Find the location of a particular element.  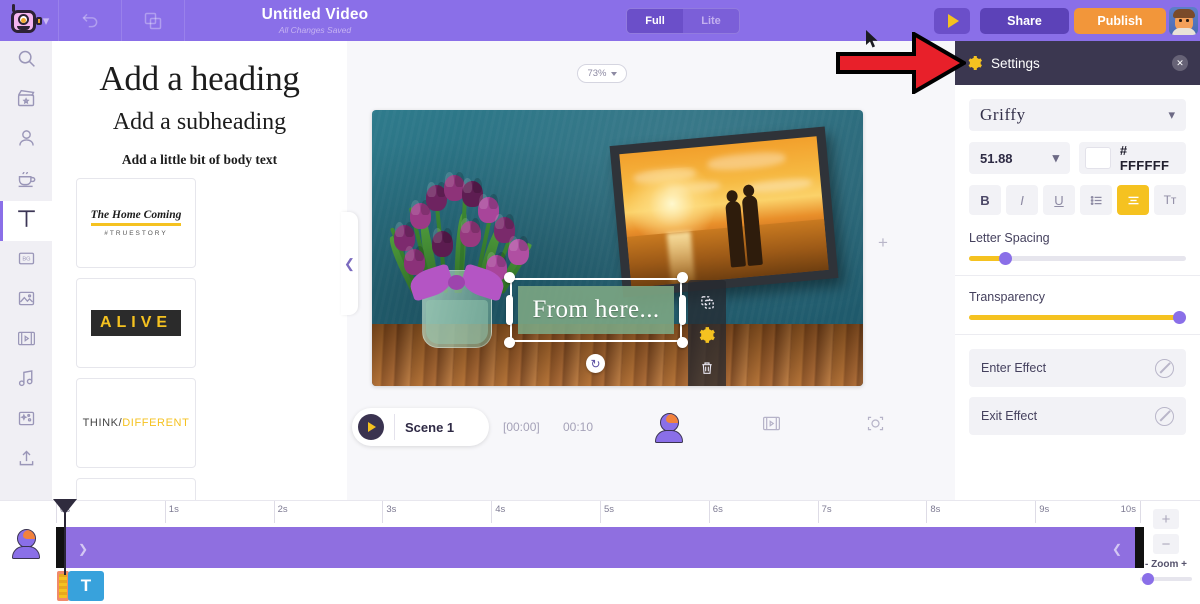

undo-button is located at coordinates (90, 20).